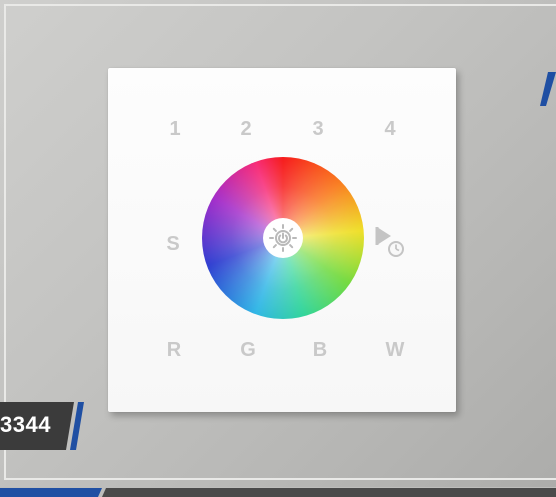 This screenshot has height=497, width=556. What do you see at coordinates (25, 424) in the screenshot?
I see `model-number: 3344` at bounding box center [25, 424].